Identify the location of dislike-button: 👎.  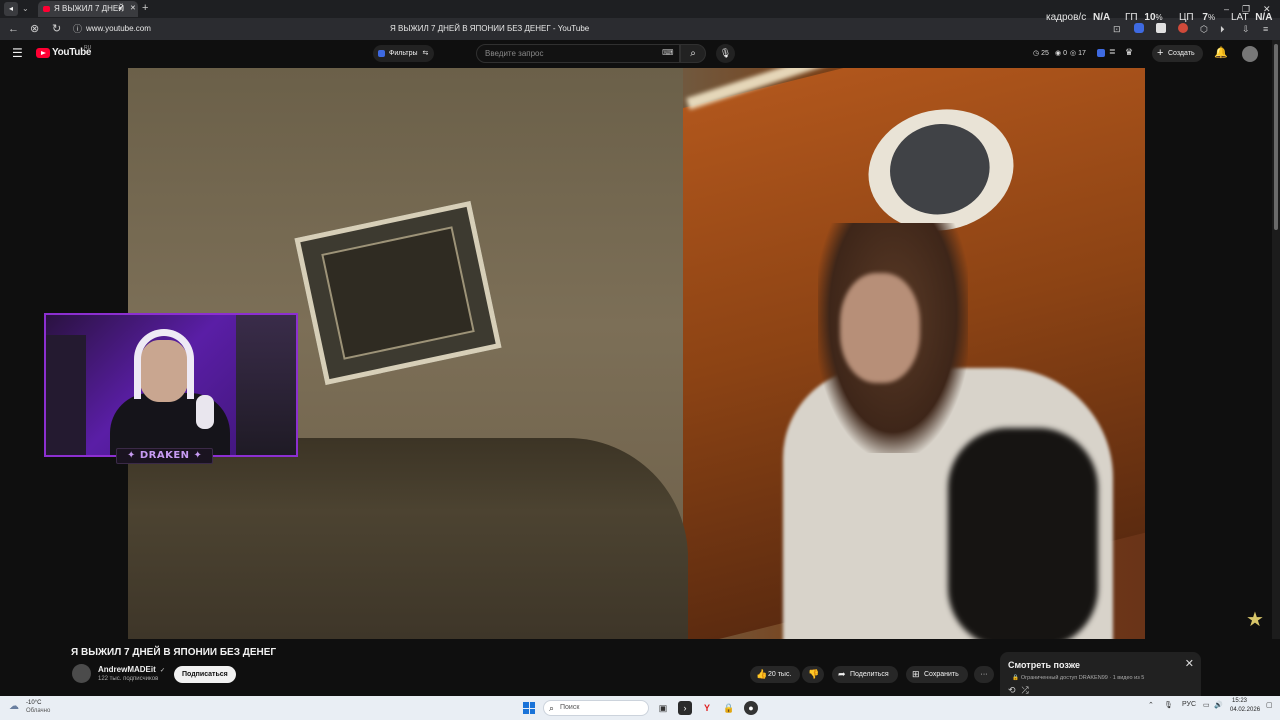
(813, 674).